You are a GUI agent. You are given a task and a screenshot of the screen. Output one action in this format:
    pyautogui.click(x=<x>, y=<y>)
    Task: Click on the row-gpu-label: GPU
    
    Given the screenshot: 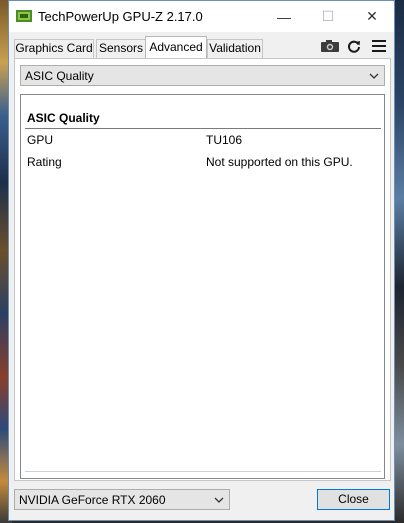 What is the action you would take?
    pyautogui.click(x=40, y=140)
    